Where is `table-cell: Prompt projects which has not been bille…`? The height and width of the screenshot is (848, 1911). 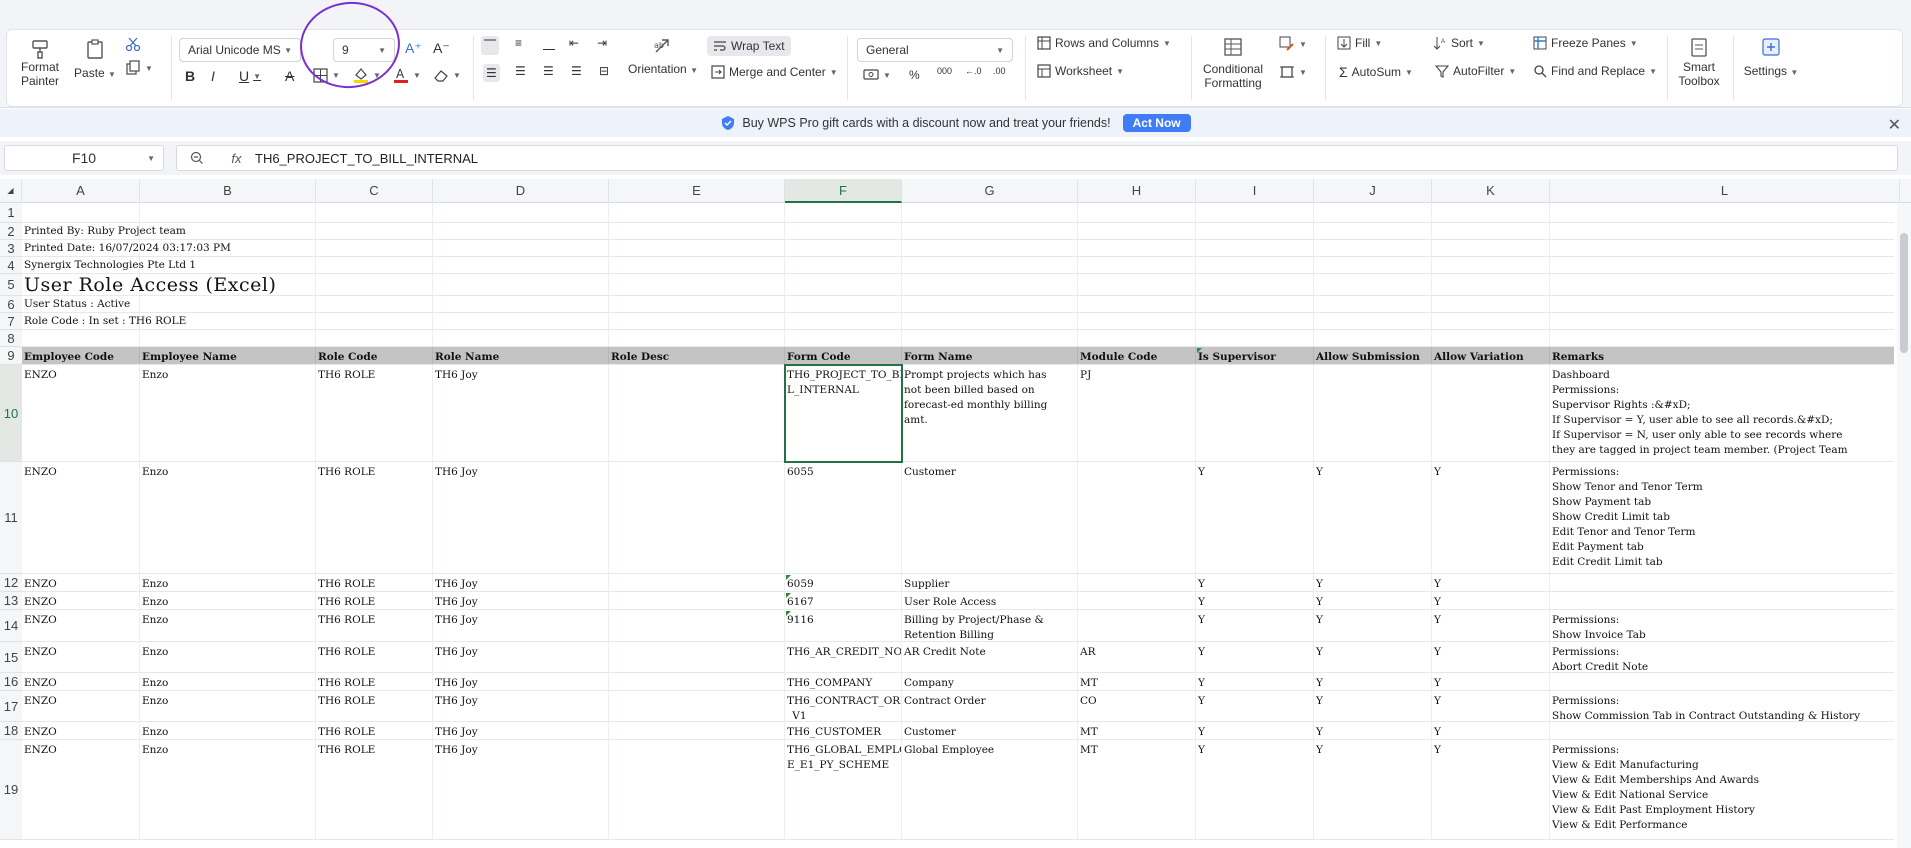 table-cell: Prompt projects which has not been bille… is located at coordinates (990, 413).